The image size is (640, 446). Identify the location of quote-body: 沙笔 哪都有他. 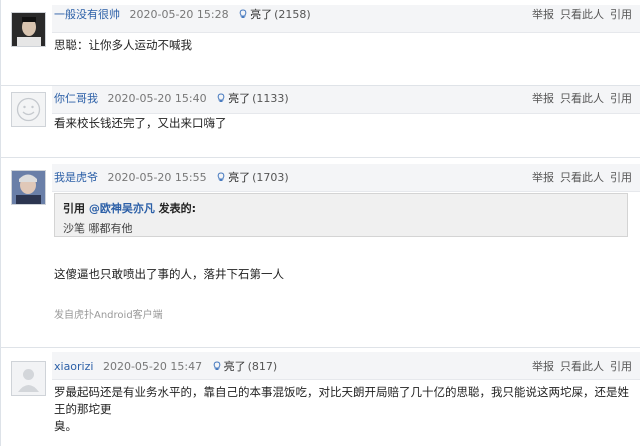
(98, 228).